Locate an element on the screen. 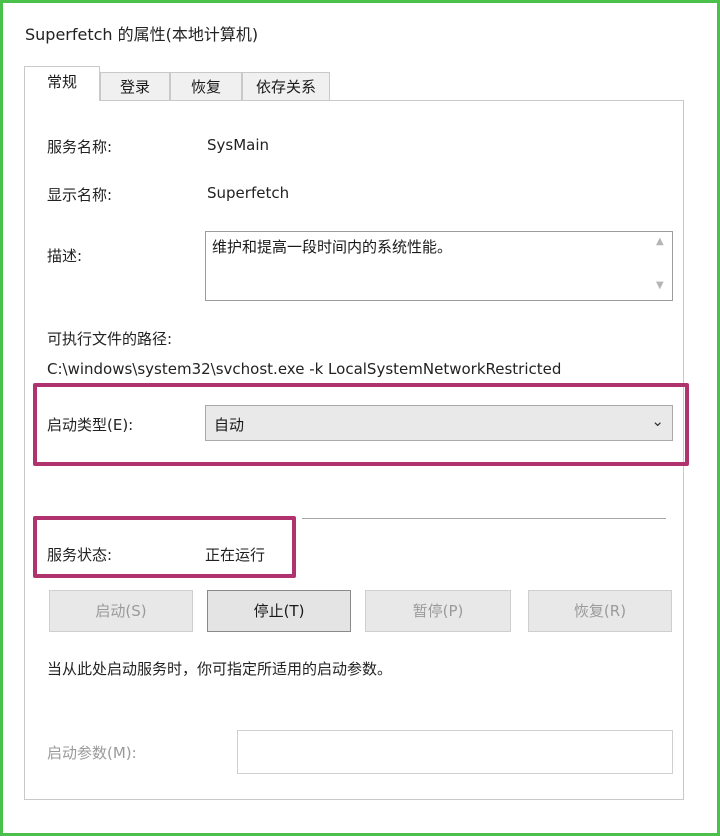 The image size is (720, 836). display-name-value: Superfetch is located at coordinates (248, 193).